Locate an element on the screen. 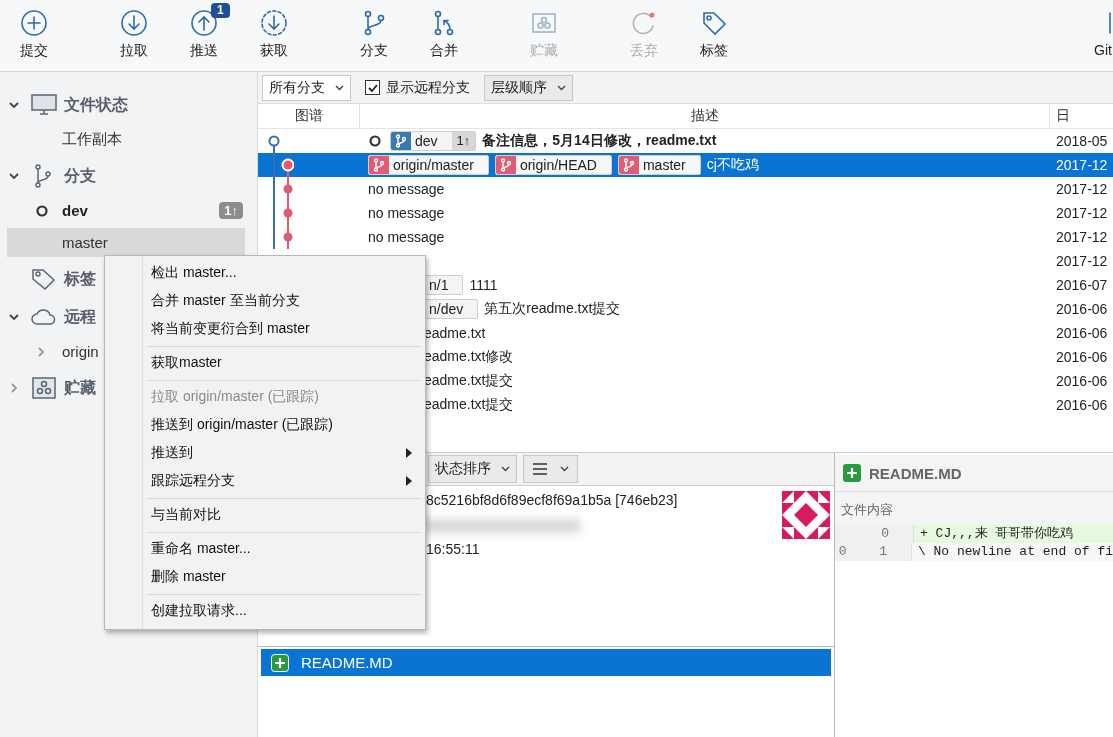 The image size is (1113, 737). diff-file-header: README.MD is located at coordinates (974, 473).